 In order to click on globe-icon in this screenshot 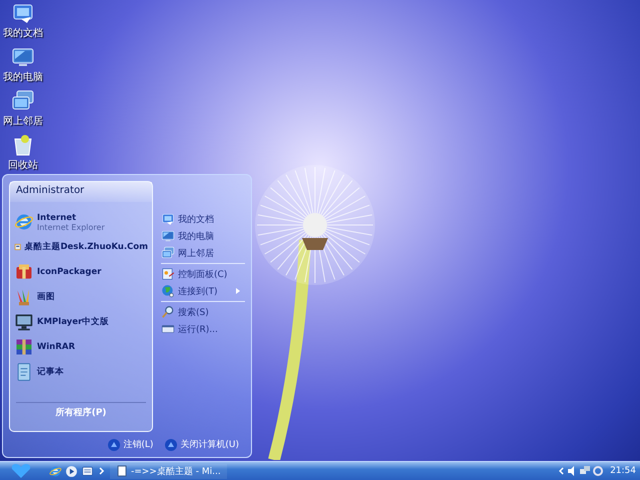, I will do `click(168, 291)`.